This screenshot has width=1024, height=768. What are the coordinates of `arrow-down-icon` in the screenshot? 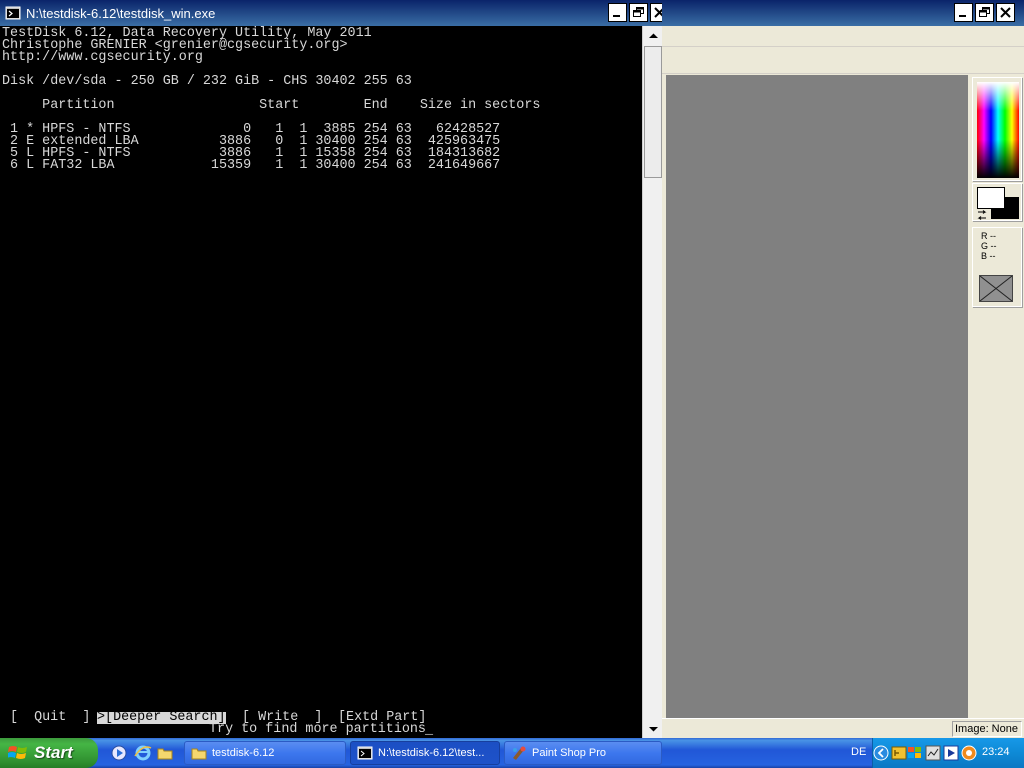 It's located at (653, 728).